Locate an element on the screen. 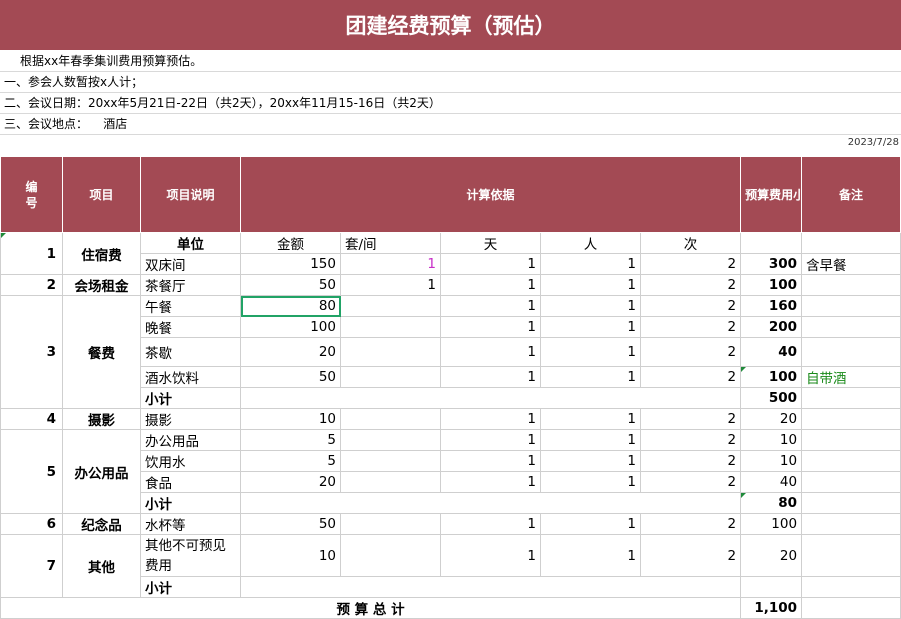 This screenshot has width=901, height=619. cell-subtotal: 160 is located at coordinates (771, 306).